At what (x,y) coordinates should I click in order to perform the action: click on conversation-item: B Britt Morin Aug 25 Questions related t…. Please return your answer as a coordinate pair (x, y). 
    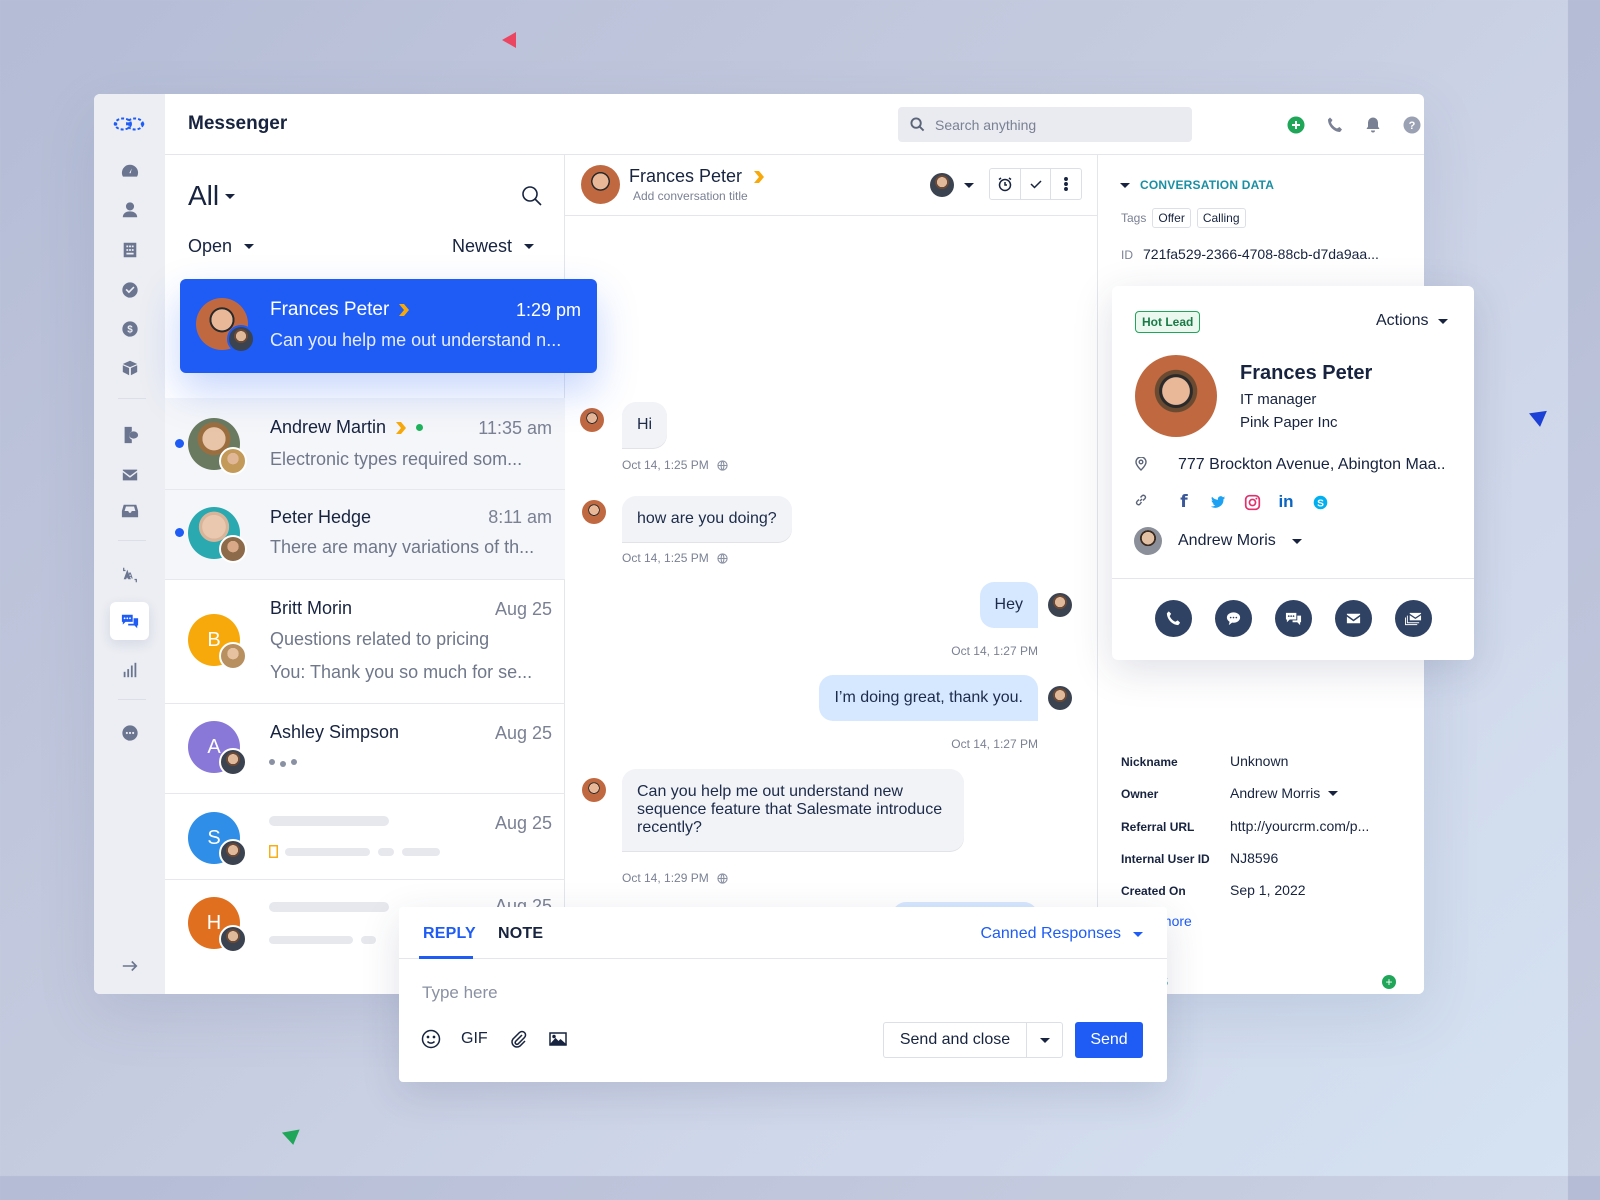
    Looking at the image, I should click on (365, 642).